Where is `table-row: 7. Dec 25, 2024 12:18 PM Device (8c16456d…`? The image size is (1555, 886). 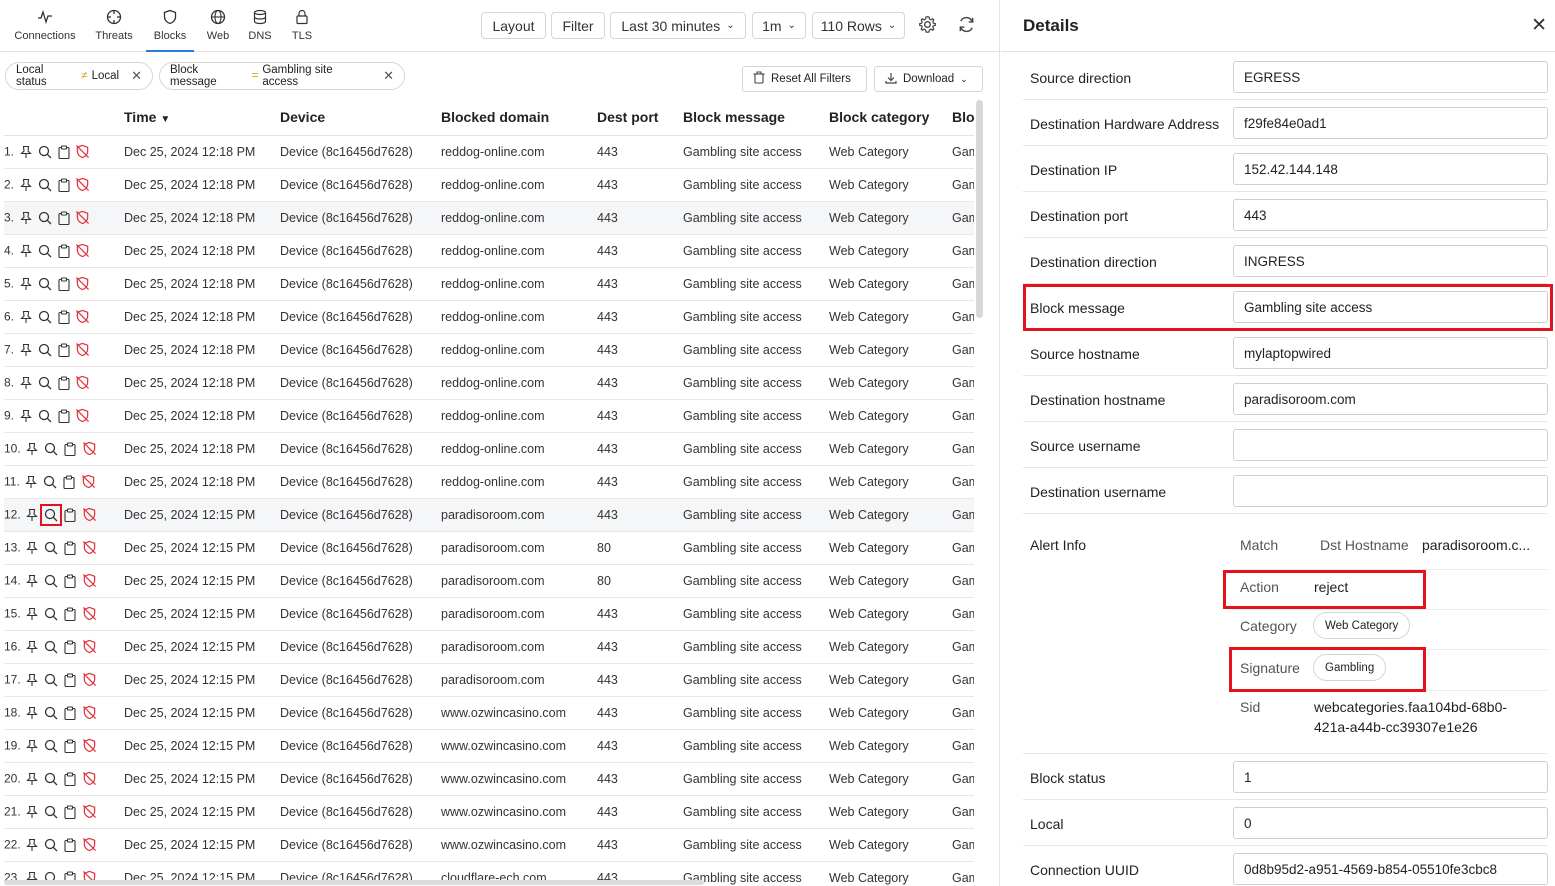 table-row: 7. Dec 25, 2024 12:18 PM Device (8c16456d… is located at coordinates (489, 350).